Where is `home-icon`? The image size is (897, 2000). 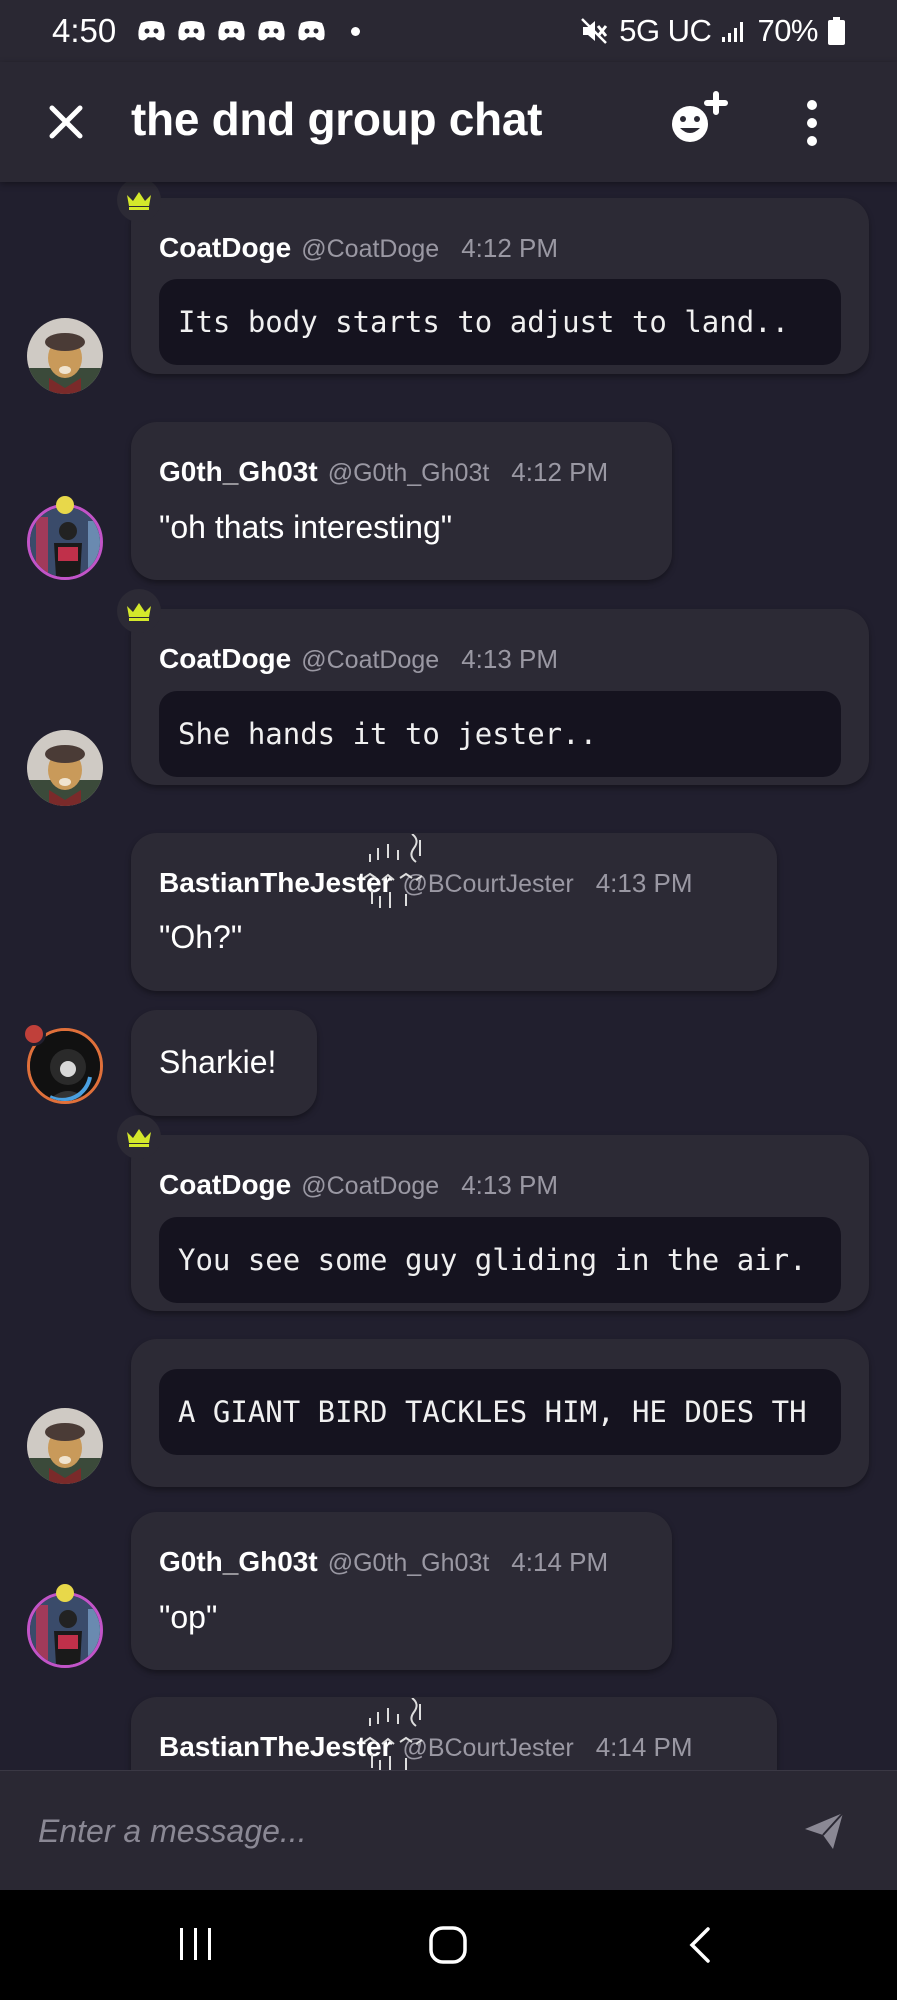 home-icon is located at coordinates (448, 1945).